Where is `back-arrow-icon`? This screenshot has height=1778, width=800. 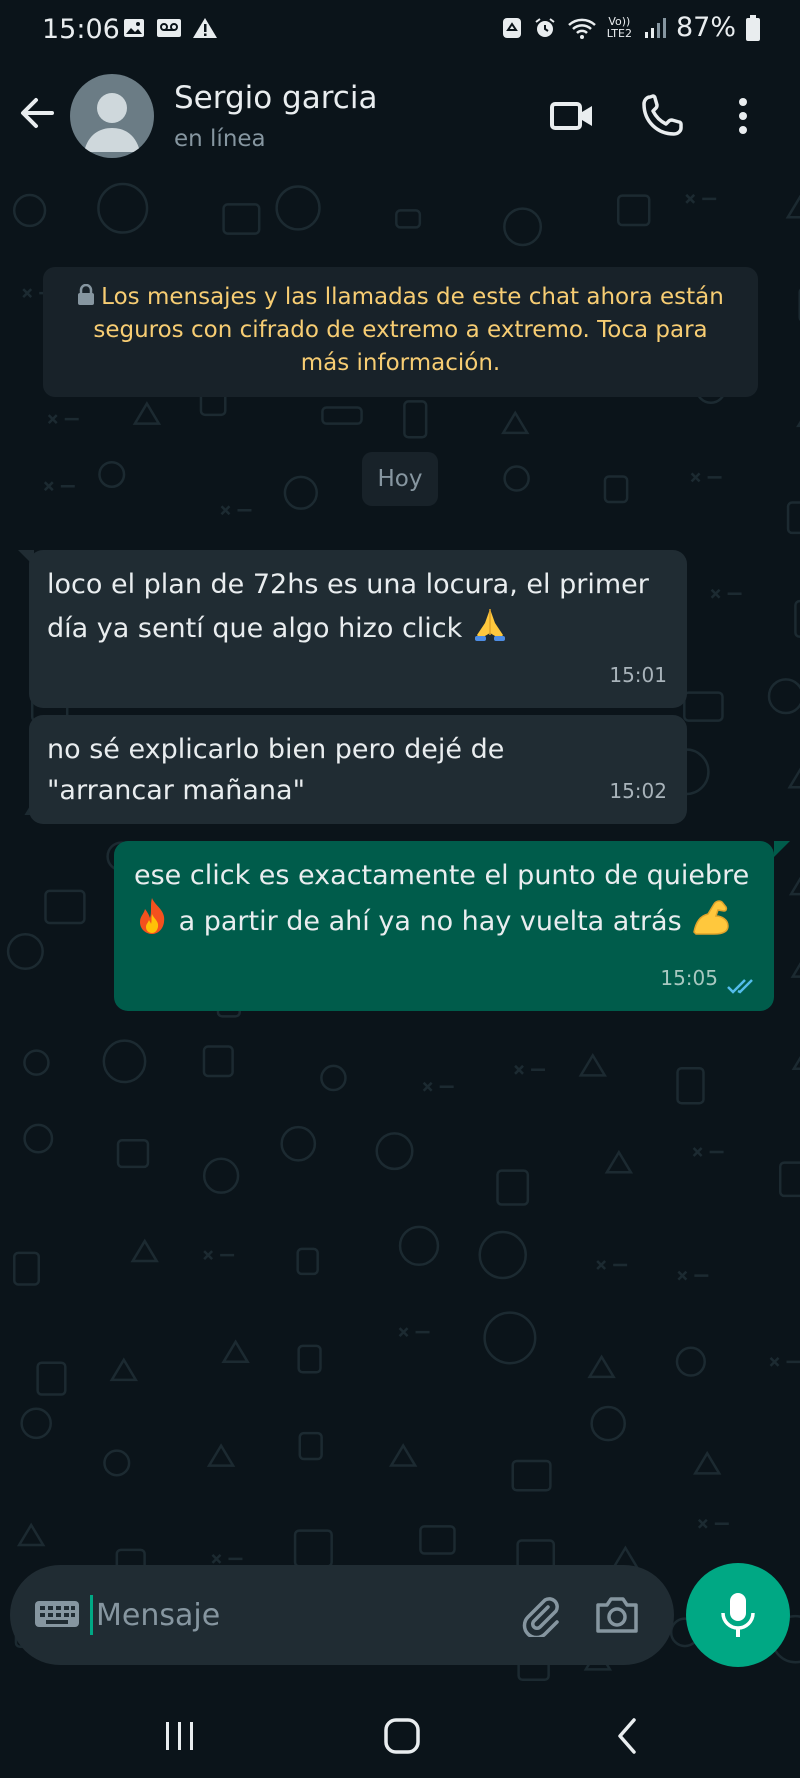 back-arrow-icon is located at coordinates (37, 113).